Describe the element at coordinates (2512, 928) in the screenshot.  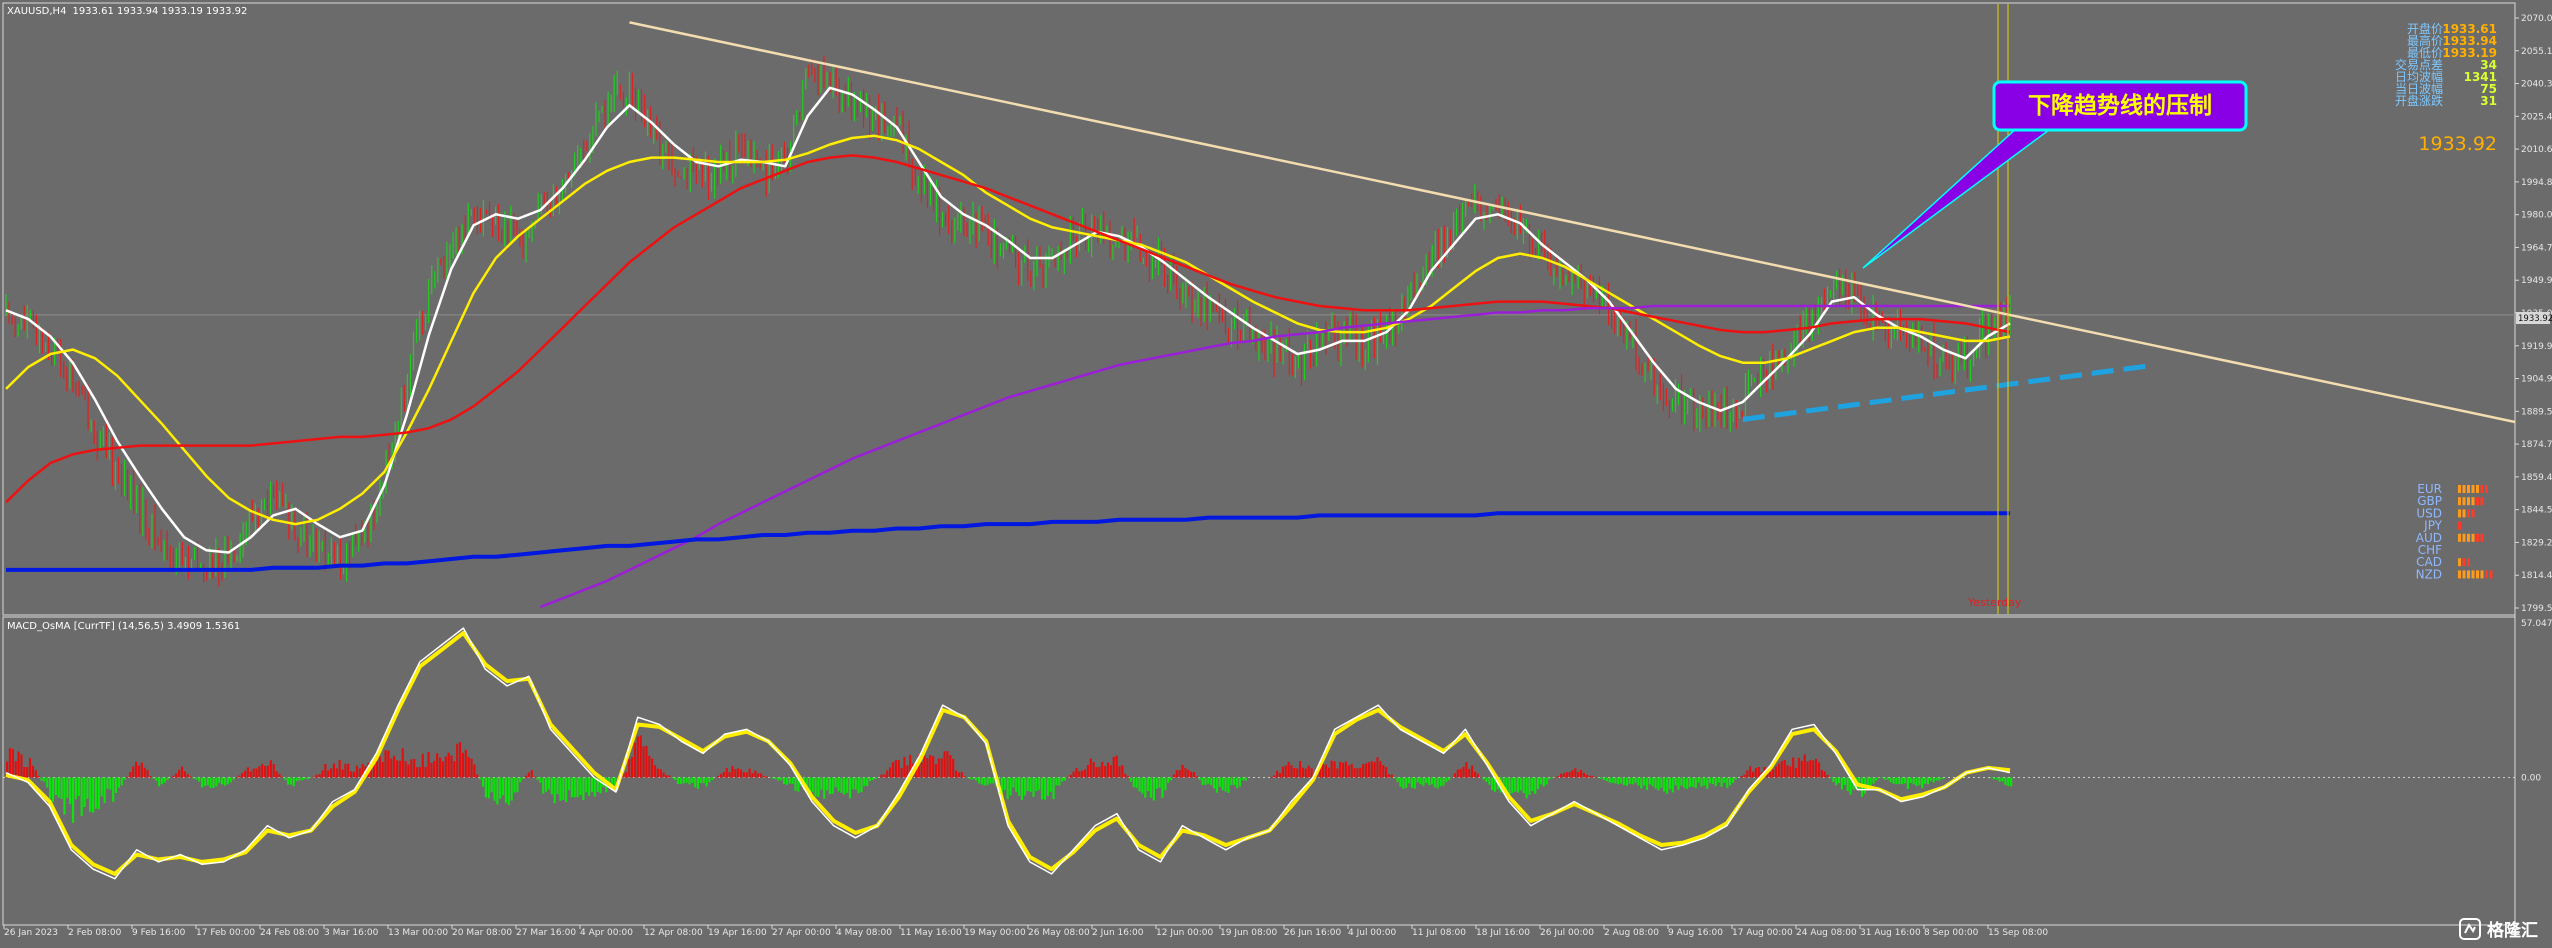
I see `watermark-text: 格隆汇` at that location.